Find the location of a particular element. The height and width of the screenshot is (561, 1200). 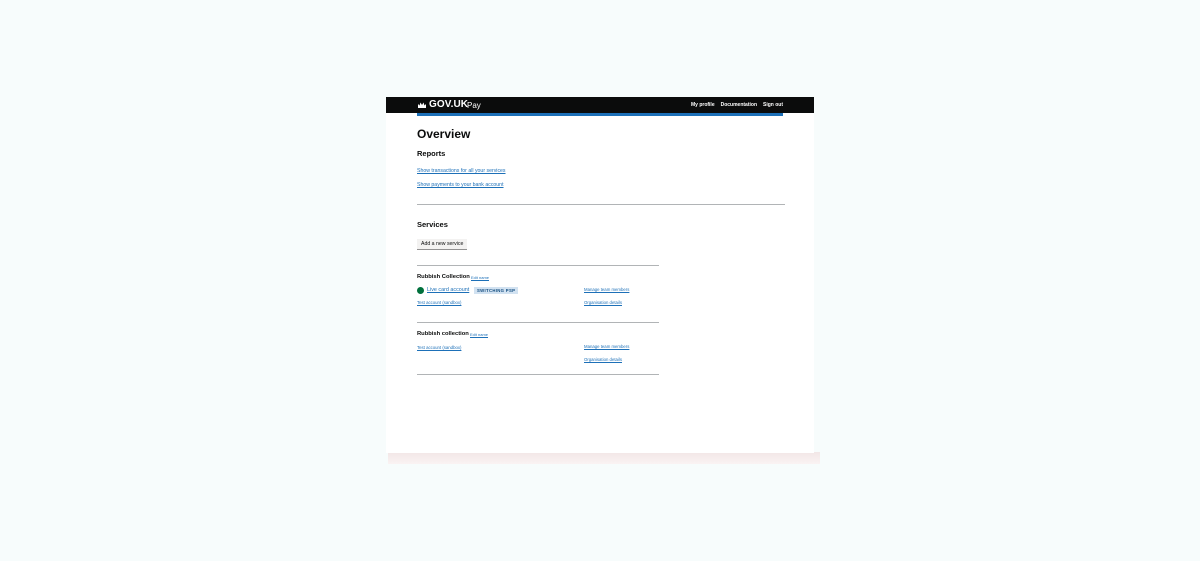

nav-sign-out: Sign out is located at coordinates (773, 105).